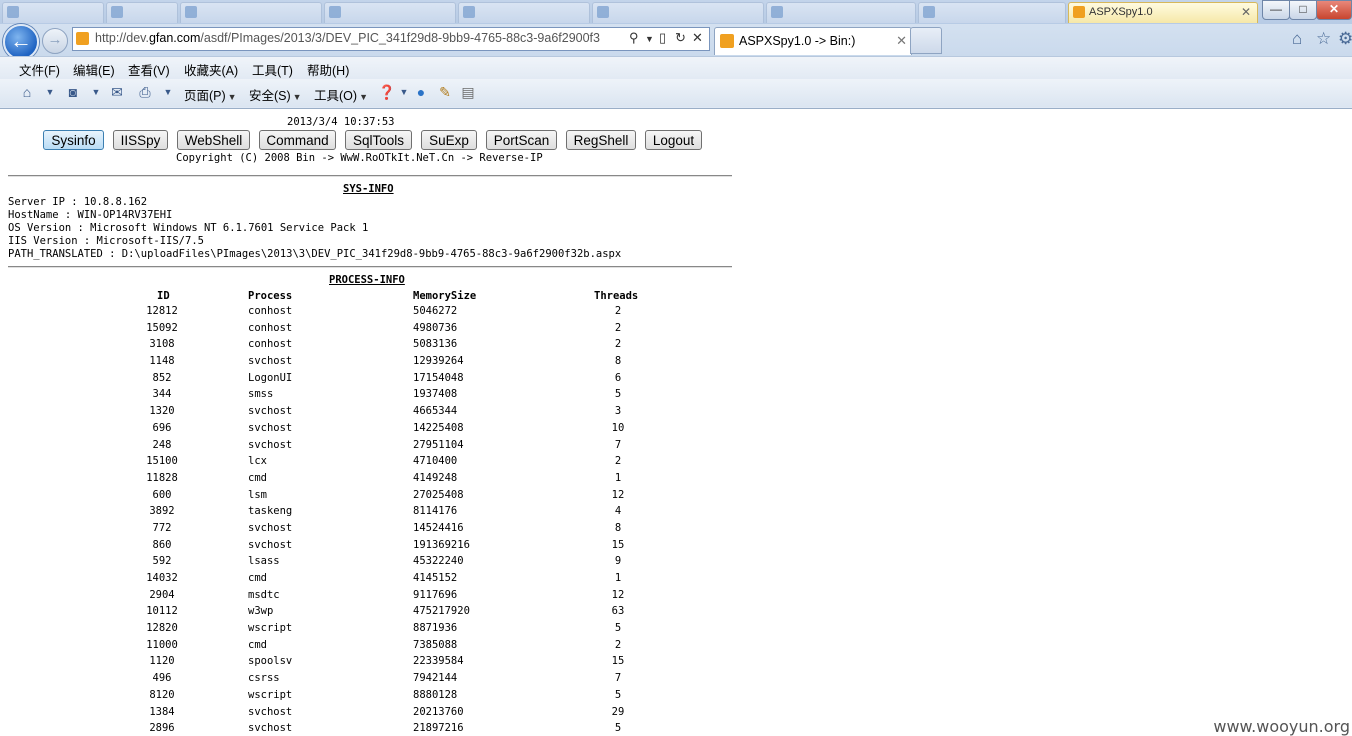 The height and width of the screenshot is (736, 1352). I want to click on tab-strip: ASPXSpy1.0 ✕, so click(676, 12).